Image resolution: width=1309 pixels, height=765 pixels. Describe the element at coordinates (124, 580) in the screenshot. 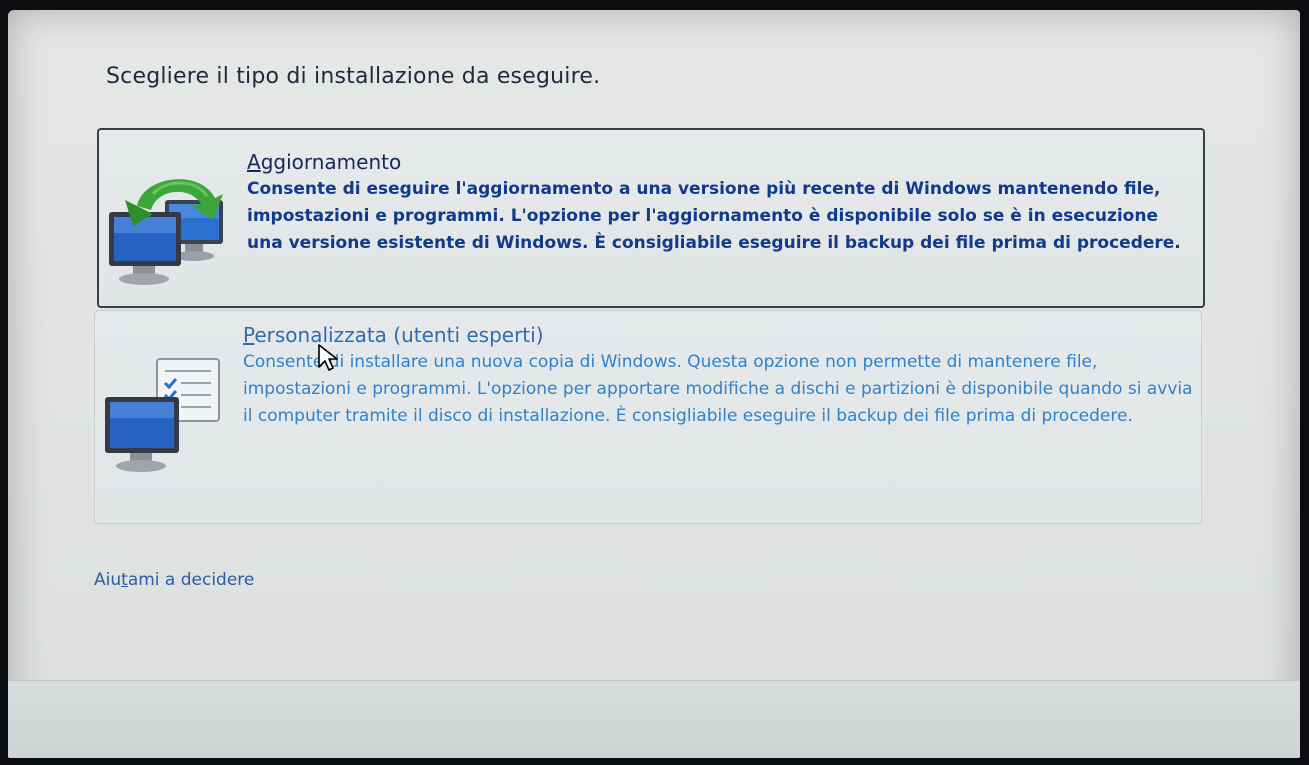

I see `help-link-accesskey: t` at that location.